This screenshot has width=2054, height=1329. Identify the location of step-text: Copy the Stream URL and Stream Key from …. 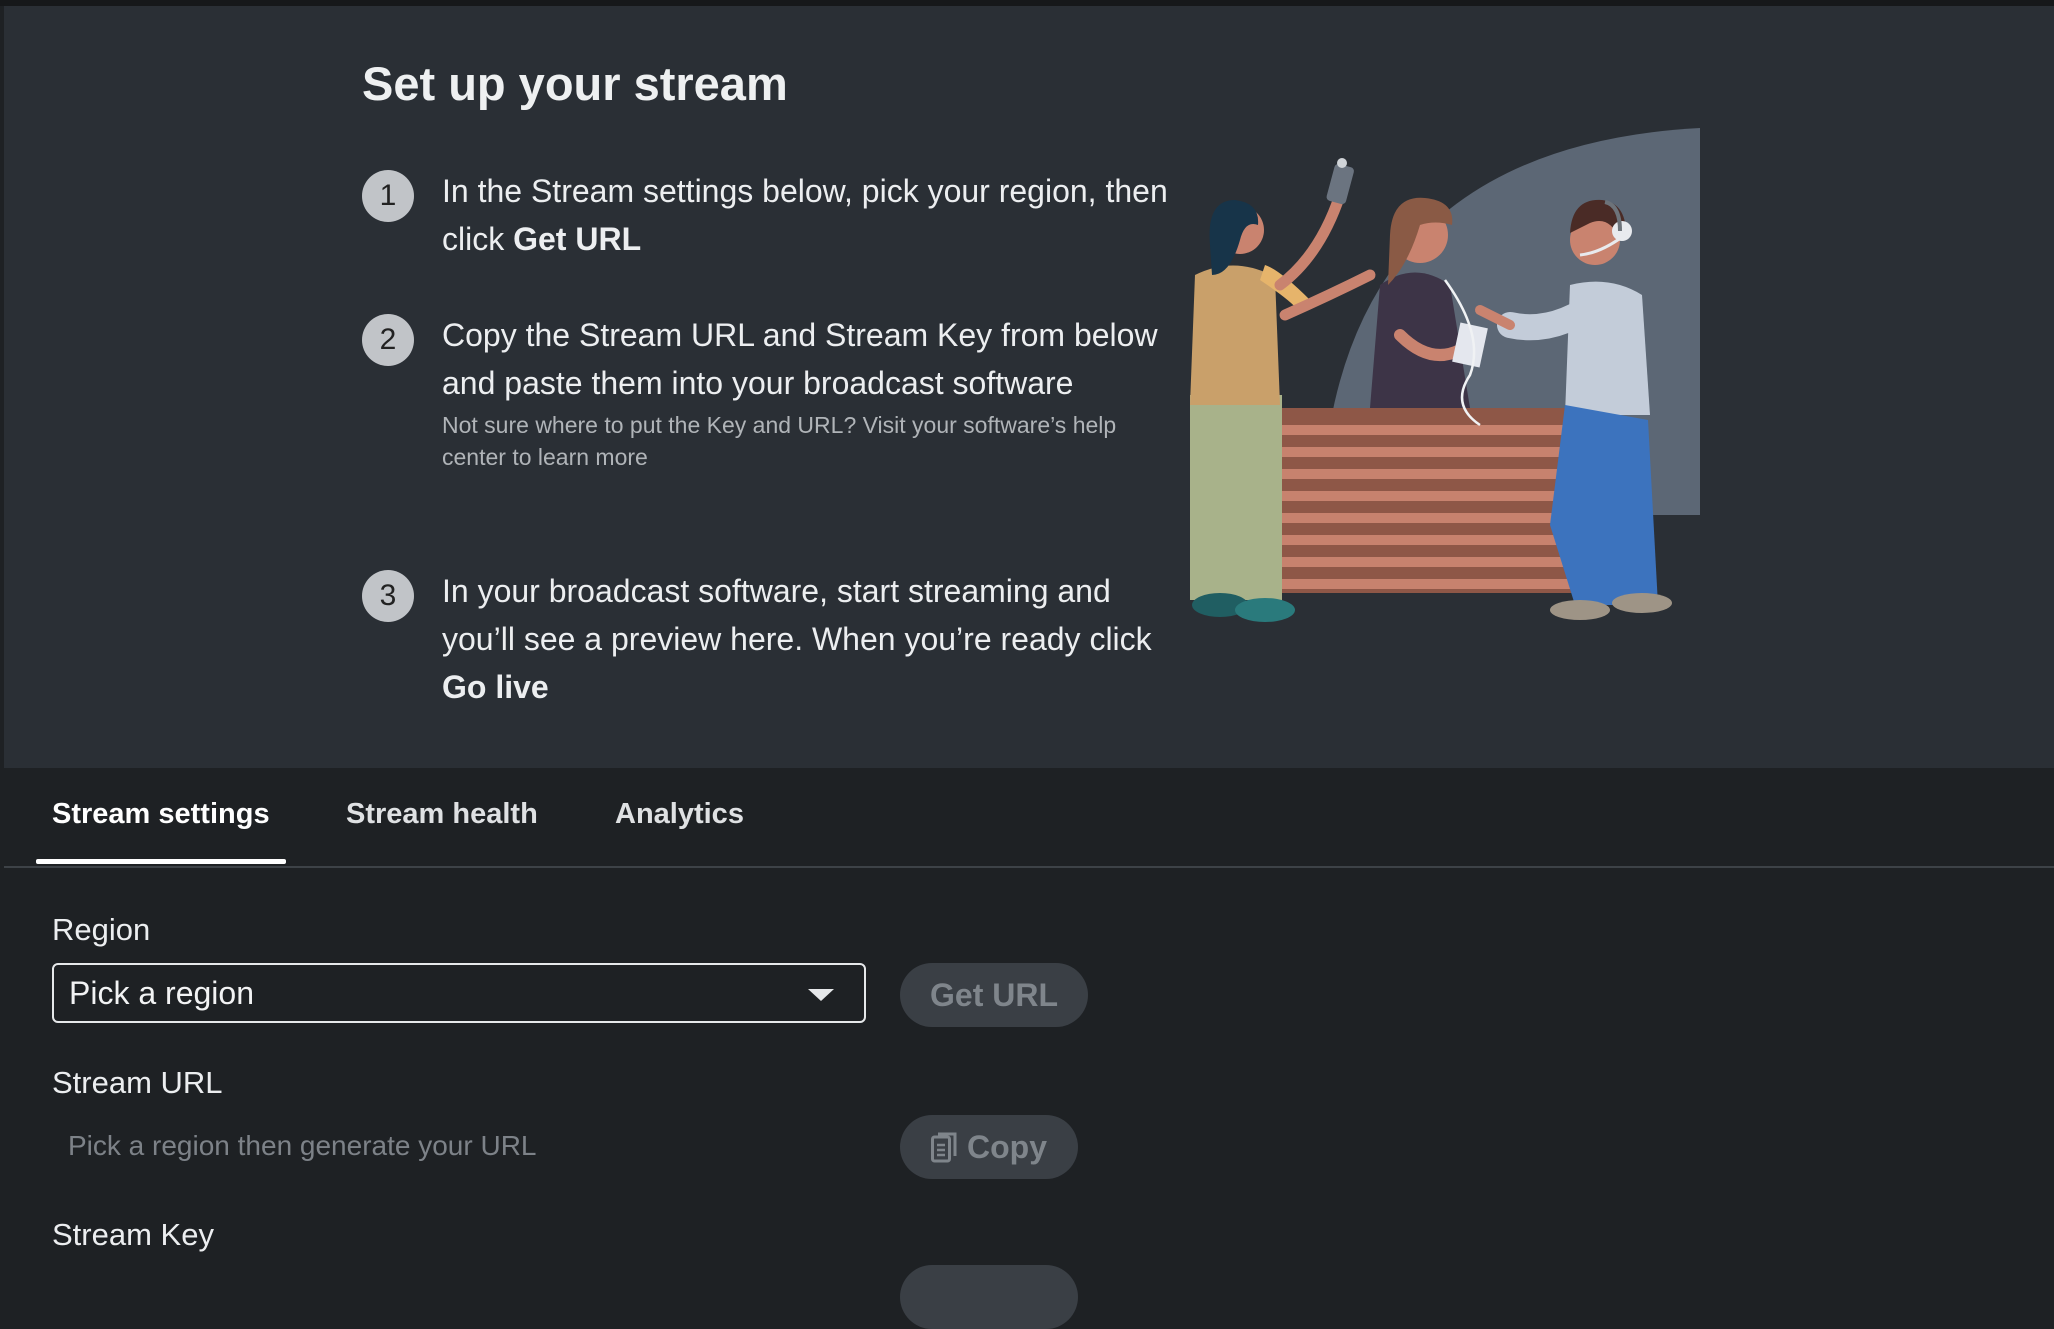
(812, 392).